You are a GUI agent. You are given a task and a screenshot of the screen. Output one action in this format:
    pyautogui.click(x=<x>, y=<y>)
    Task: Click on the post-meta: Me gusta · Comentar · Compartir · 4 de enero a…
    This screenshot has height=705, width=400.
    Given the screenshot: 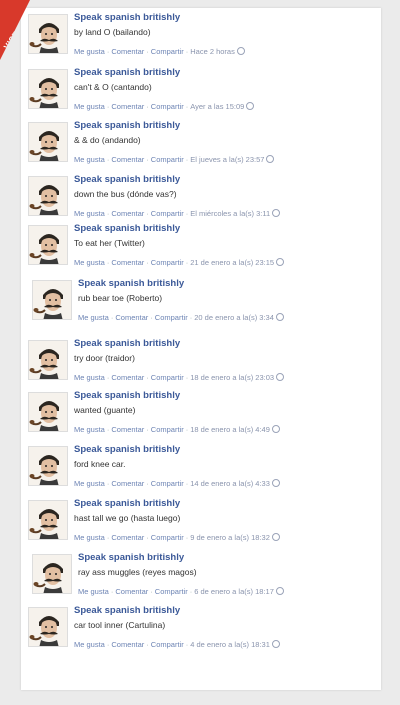 What is the action you would take?
    pyautogui.click(x=177, y=644)
    